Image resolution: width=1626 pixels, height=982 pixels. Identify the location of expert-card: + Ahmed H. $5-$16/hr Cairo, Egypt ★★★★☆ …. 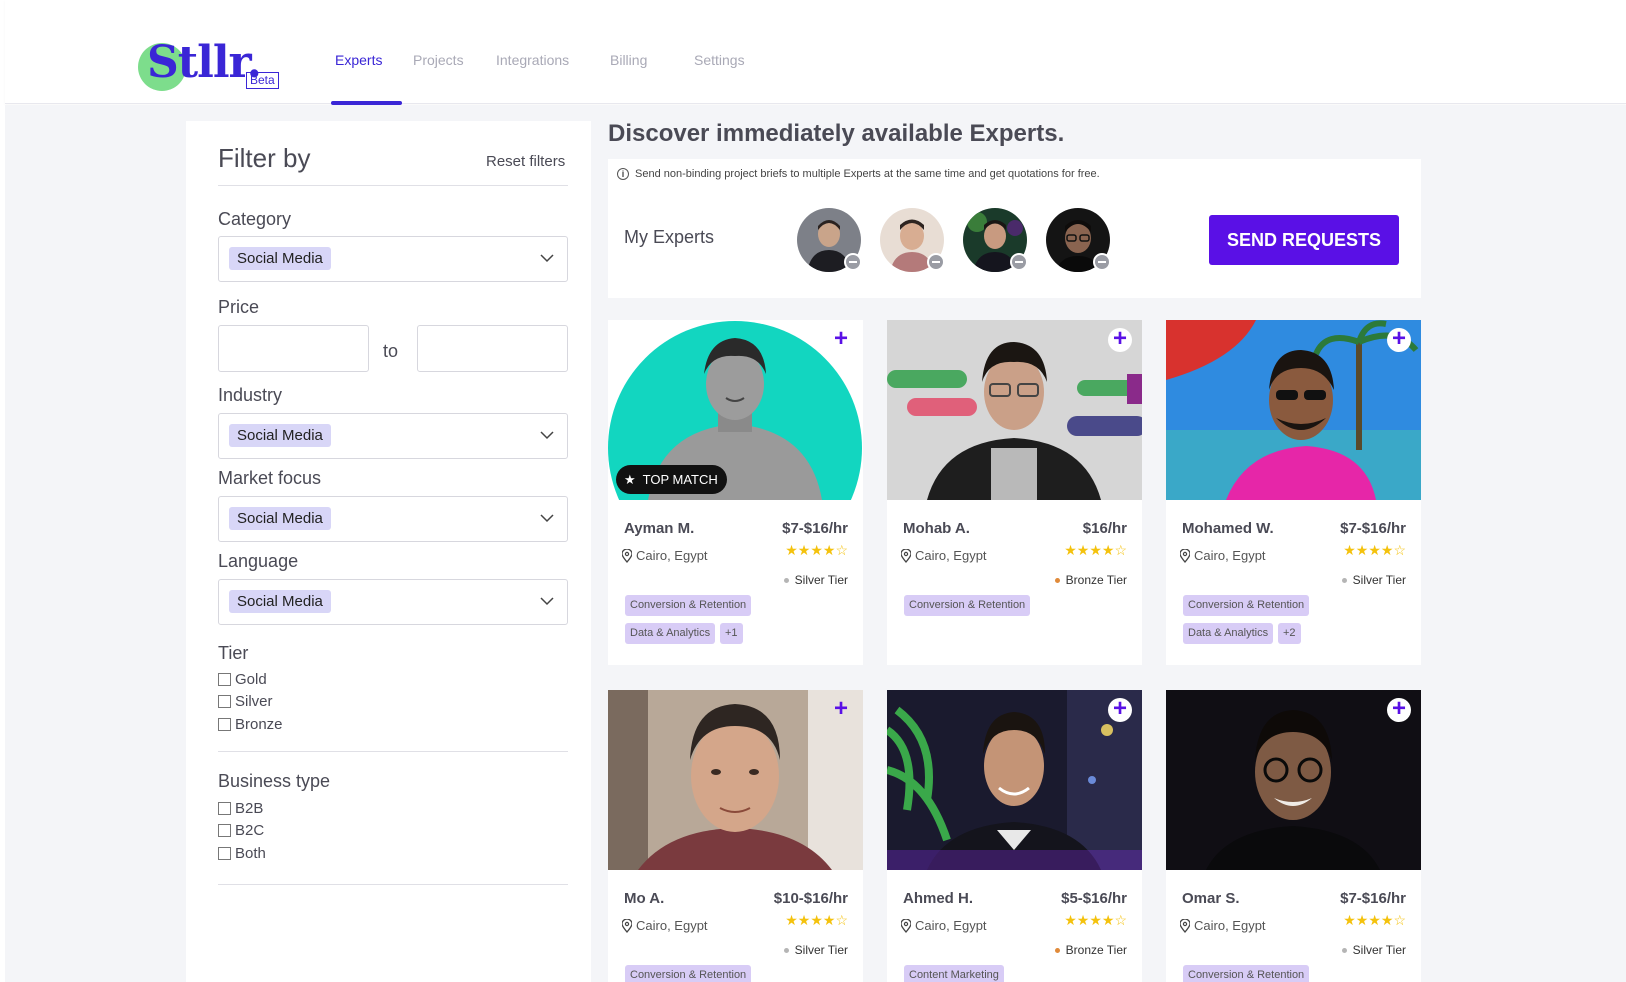
(1014, 836).